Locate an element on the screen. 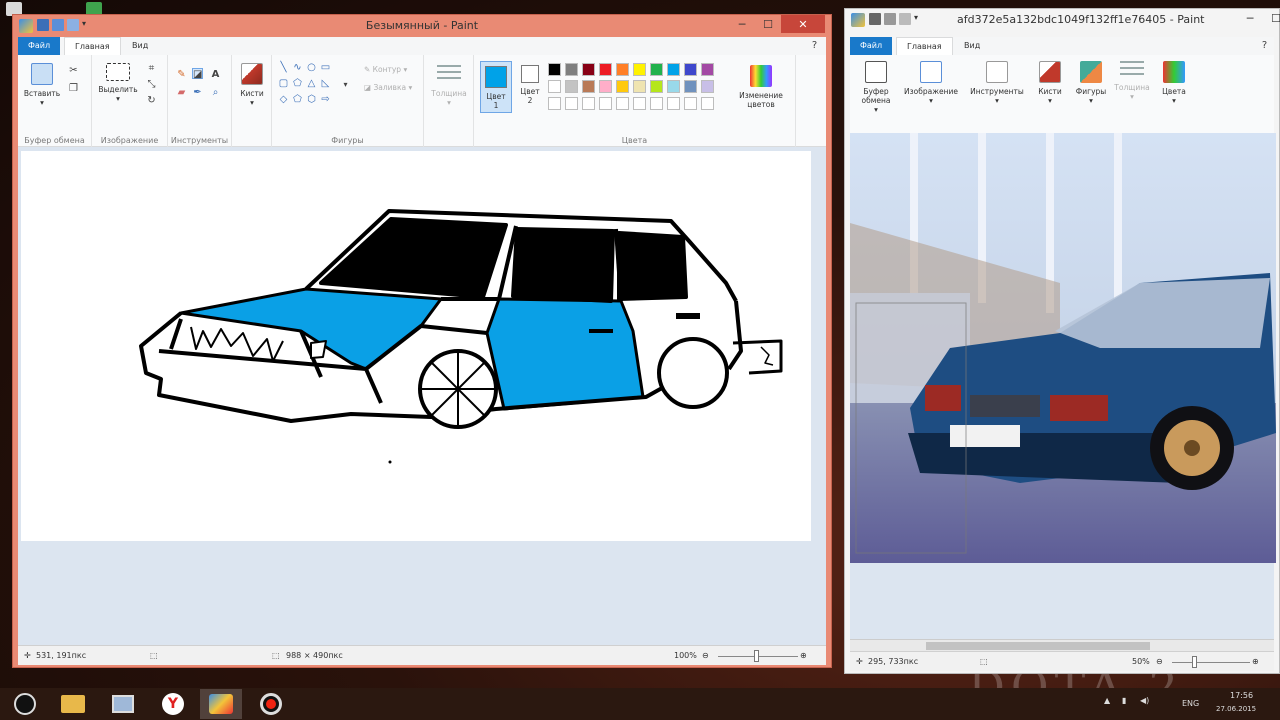 This screenshot has height=720, width=1280. paint-app-icon is located at coordinates (858, 20).